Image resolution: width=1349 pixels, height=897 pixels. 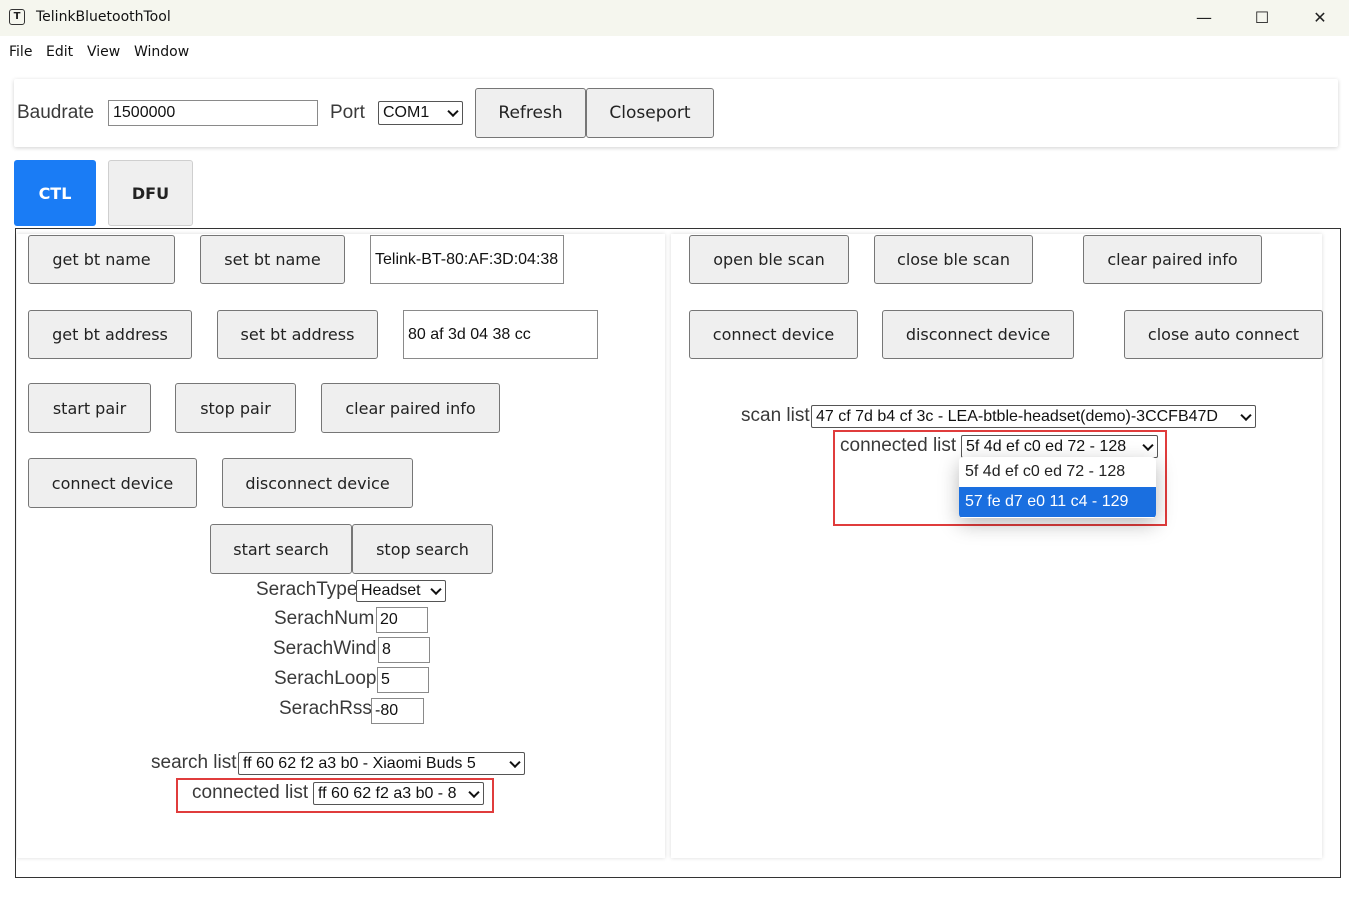 What do you see at coordinates (410, 408) in the screenshot?
I see `clear-paired-info-button: clear paired info` at bounding box center [410, 408].